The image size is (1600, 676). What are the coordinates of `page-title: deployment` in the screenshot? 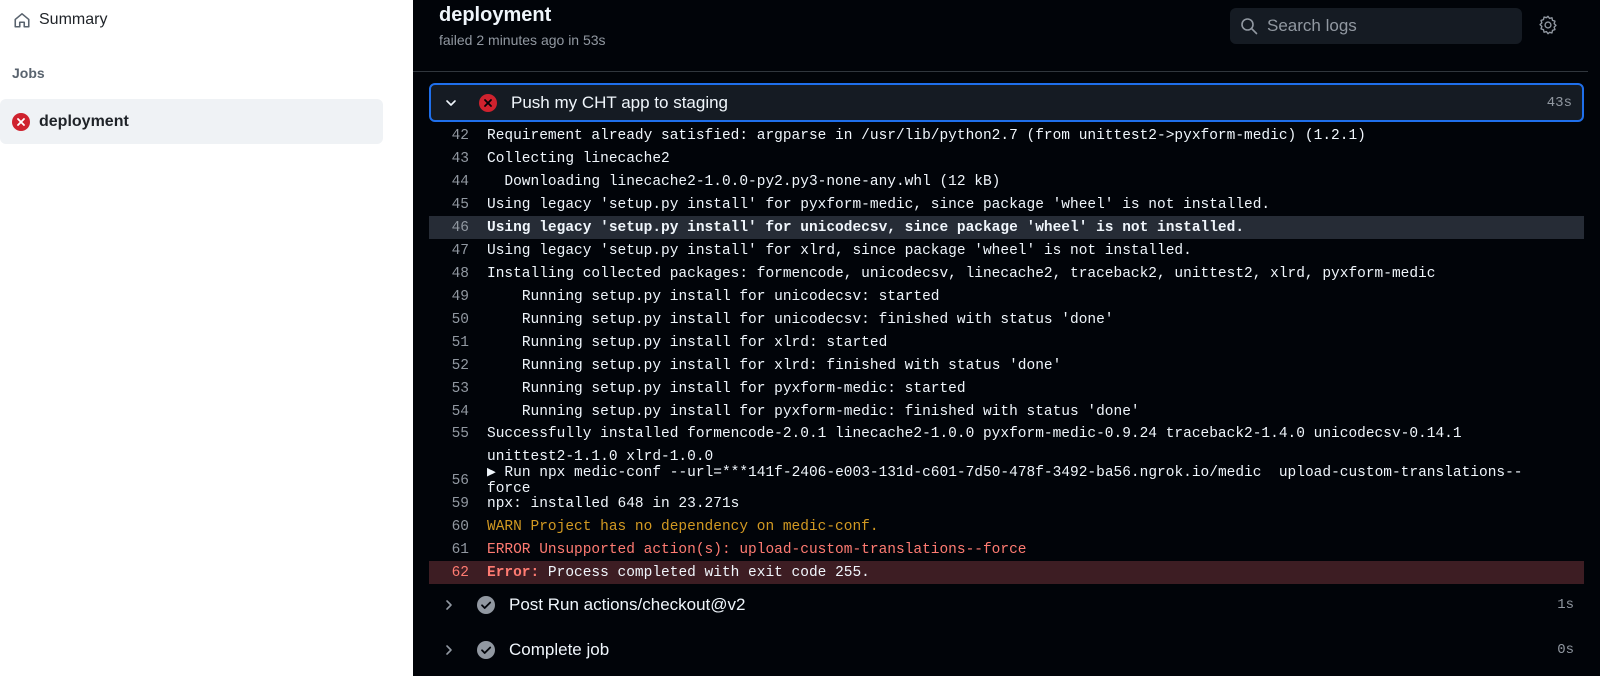 It's located at (495, 15).